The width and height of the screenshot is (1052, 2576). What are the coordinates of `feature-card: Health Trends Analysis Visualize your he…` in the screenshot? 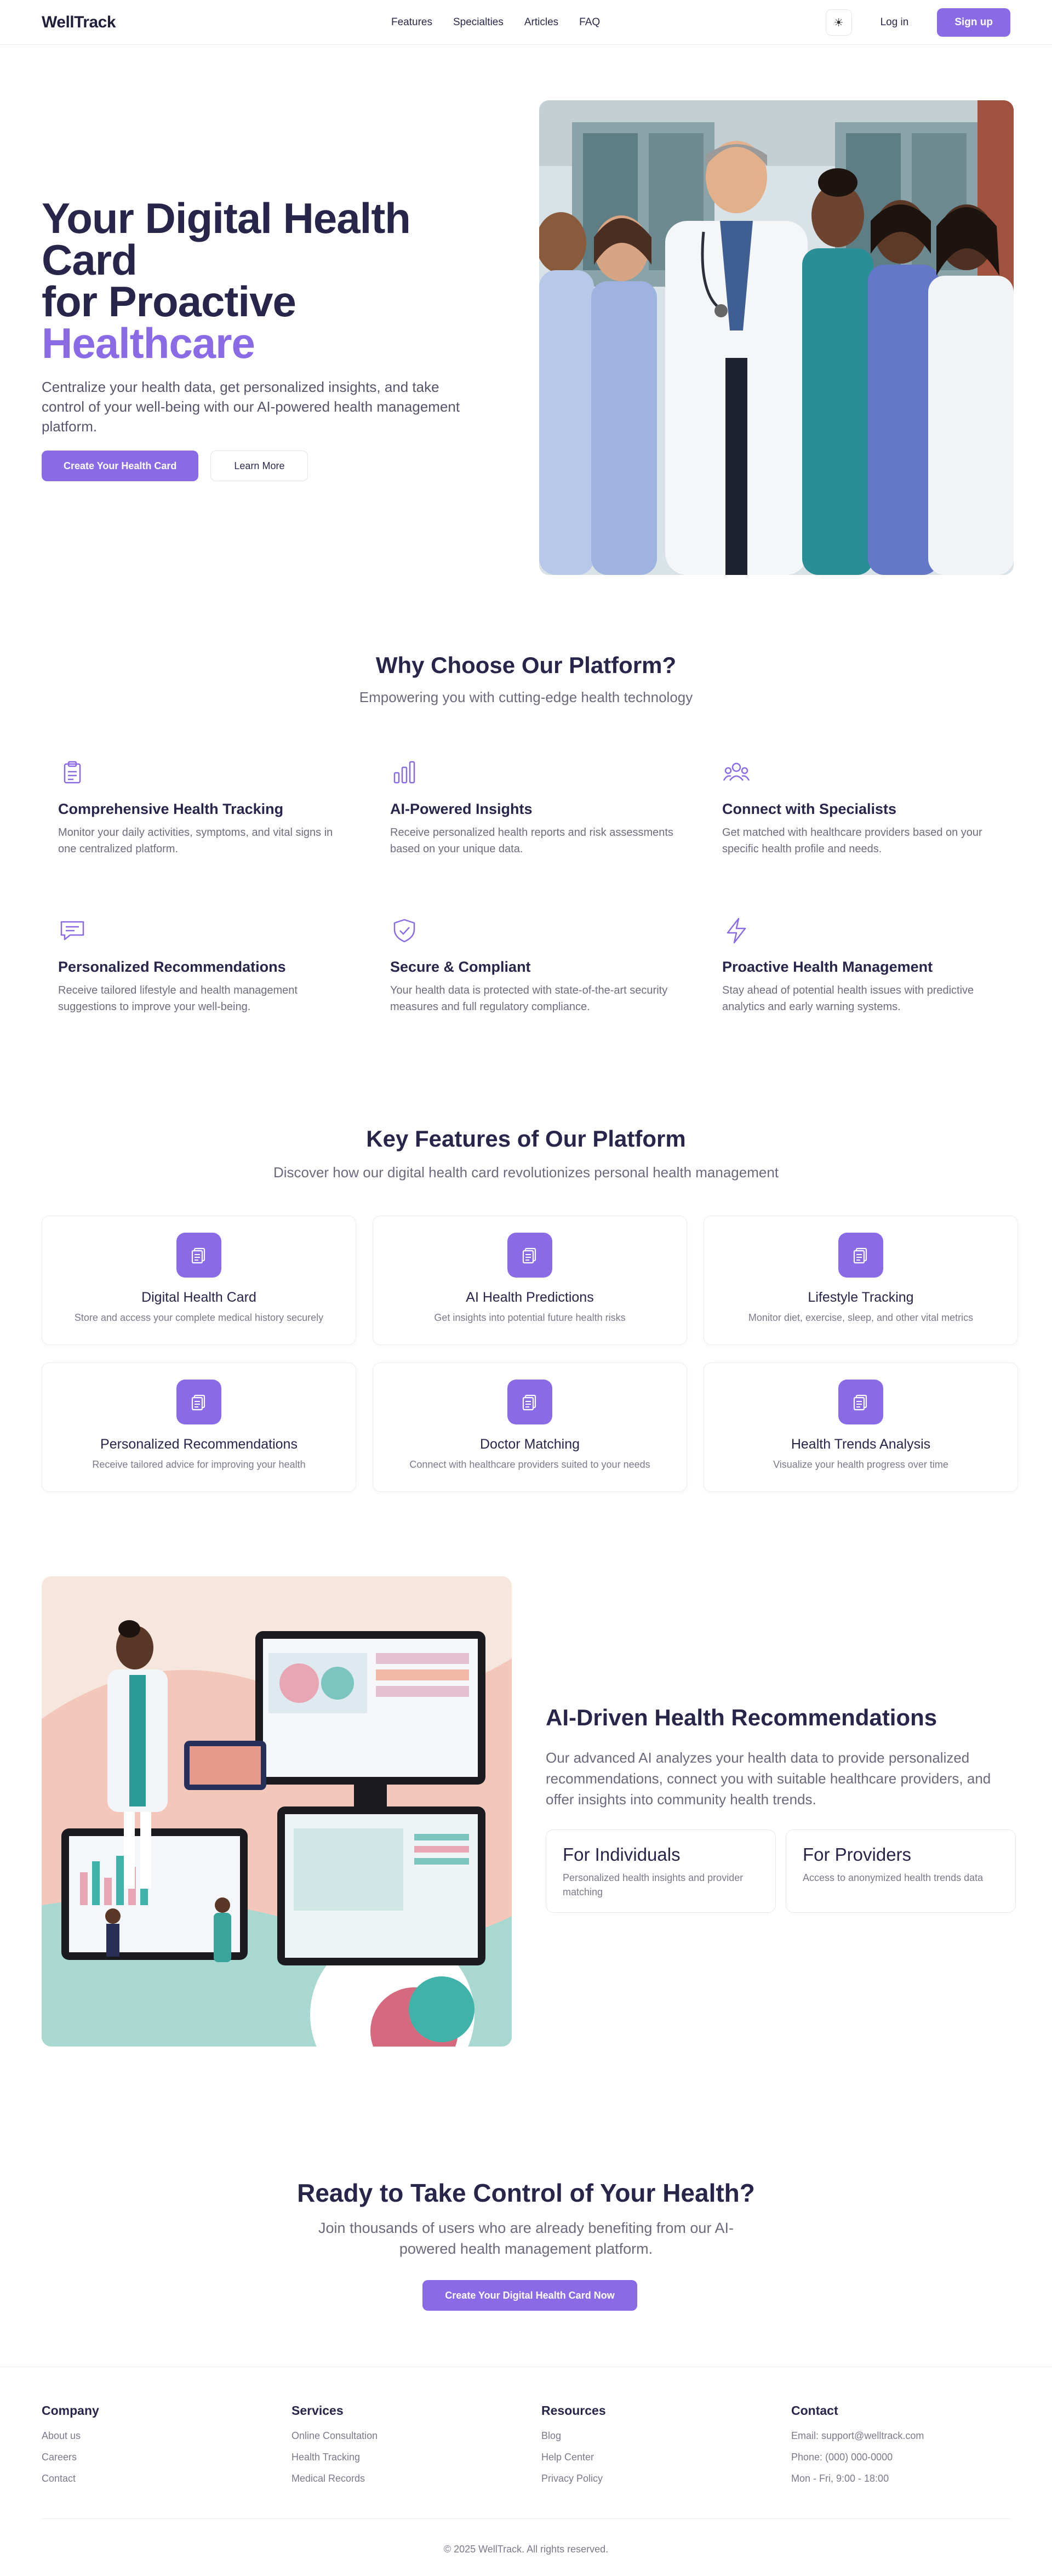 It's located at (861, 1427).